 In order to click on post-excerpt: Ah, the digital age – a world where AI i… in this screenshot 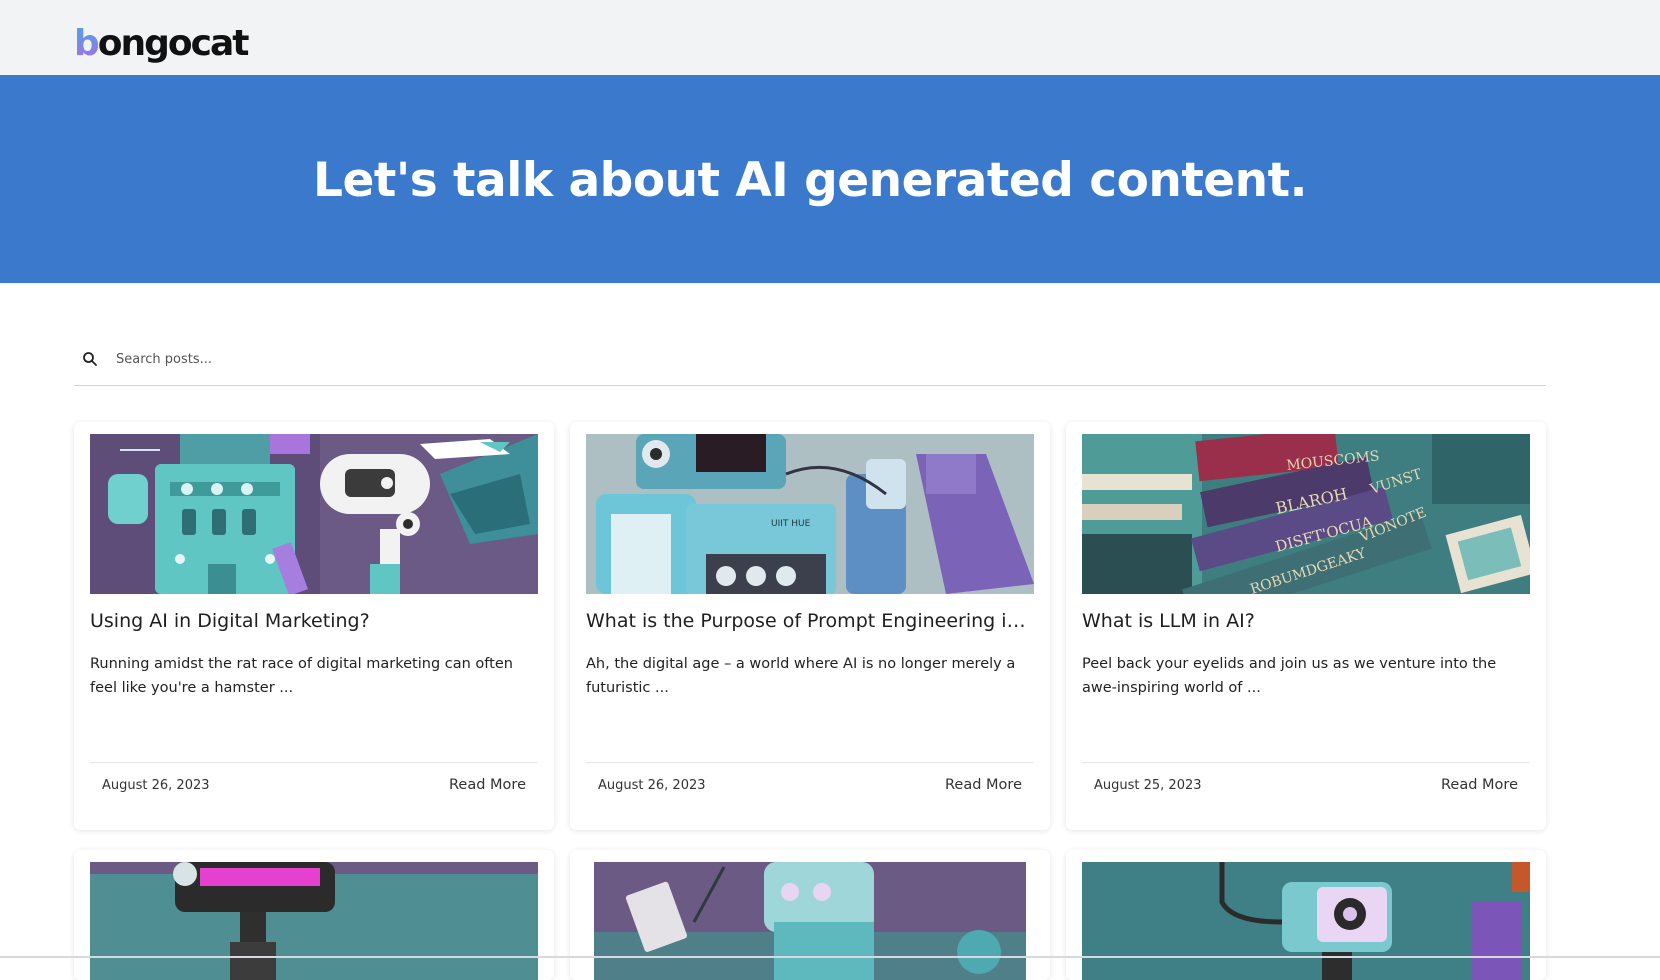, I will do `click(801, 676)`.